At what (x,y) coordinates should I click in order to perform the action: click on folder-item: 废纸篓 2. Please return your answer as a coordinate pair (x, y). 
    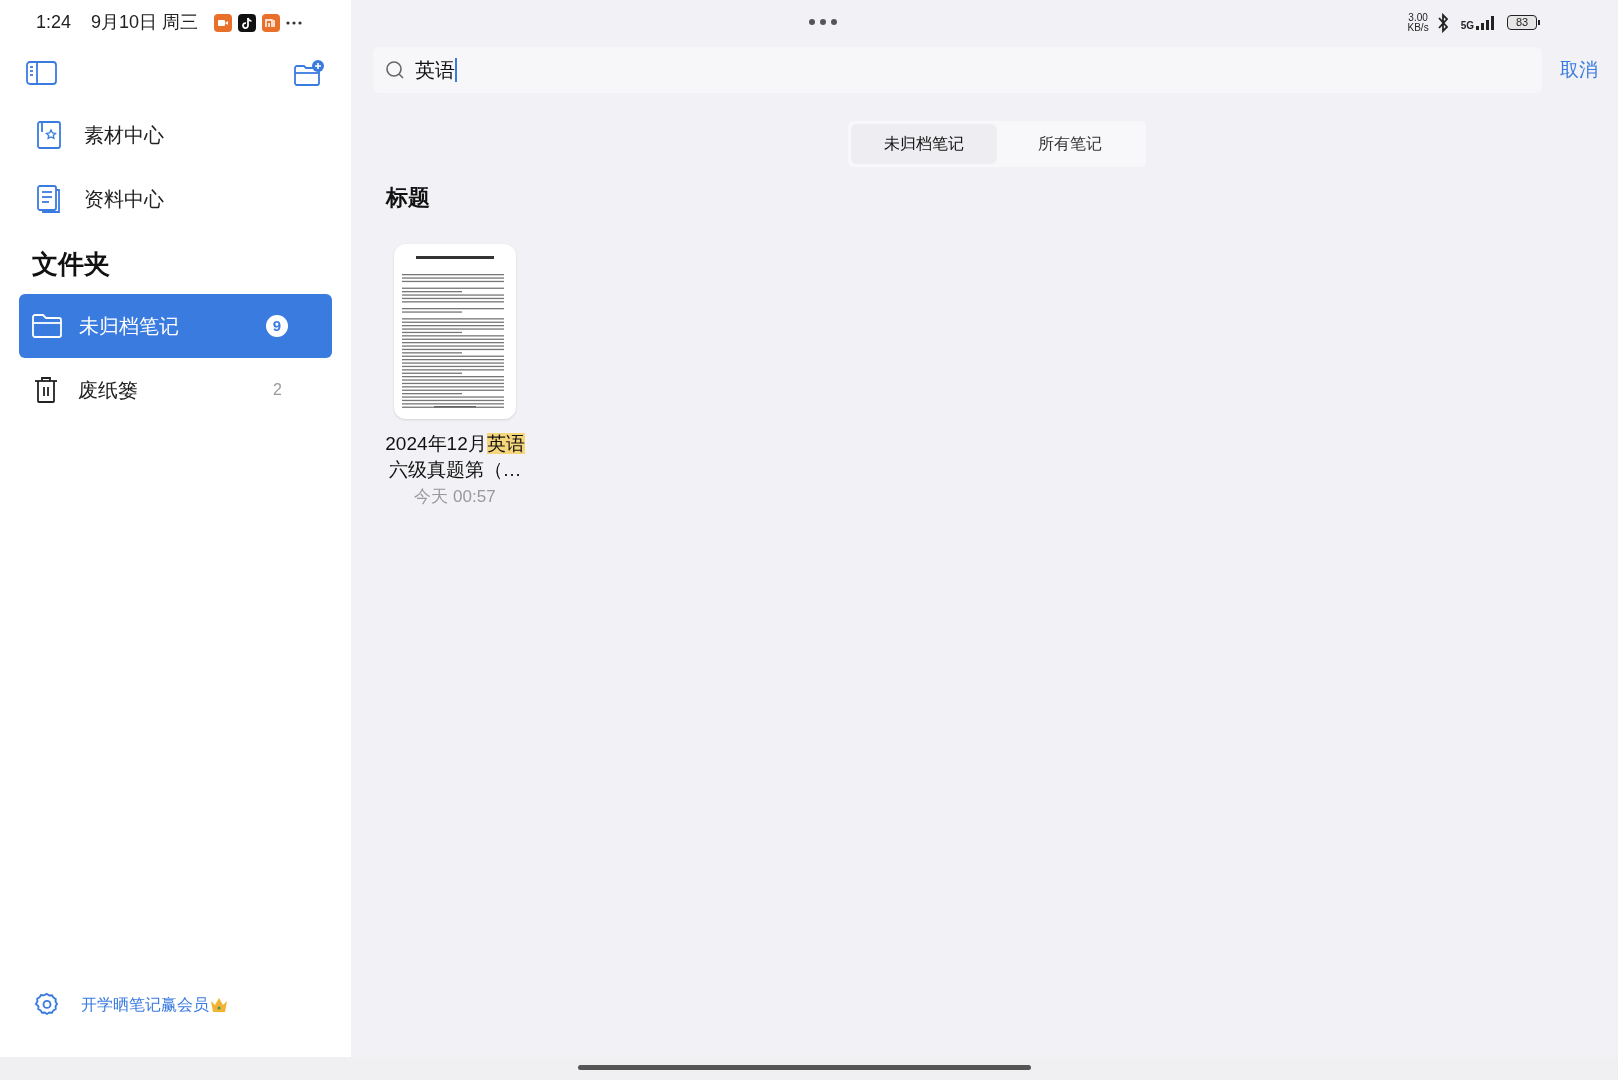
    Looking at the image, I should click on (175, 390).